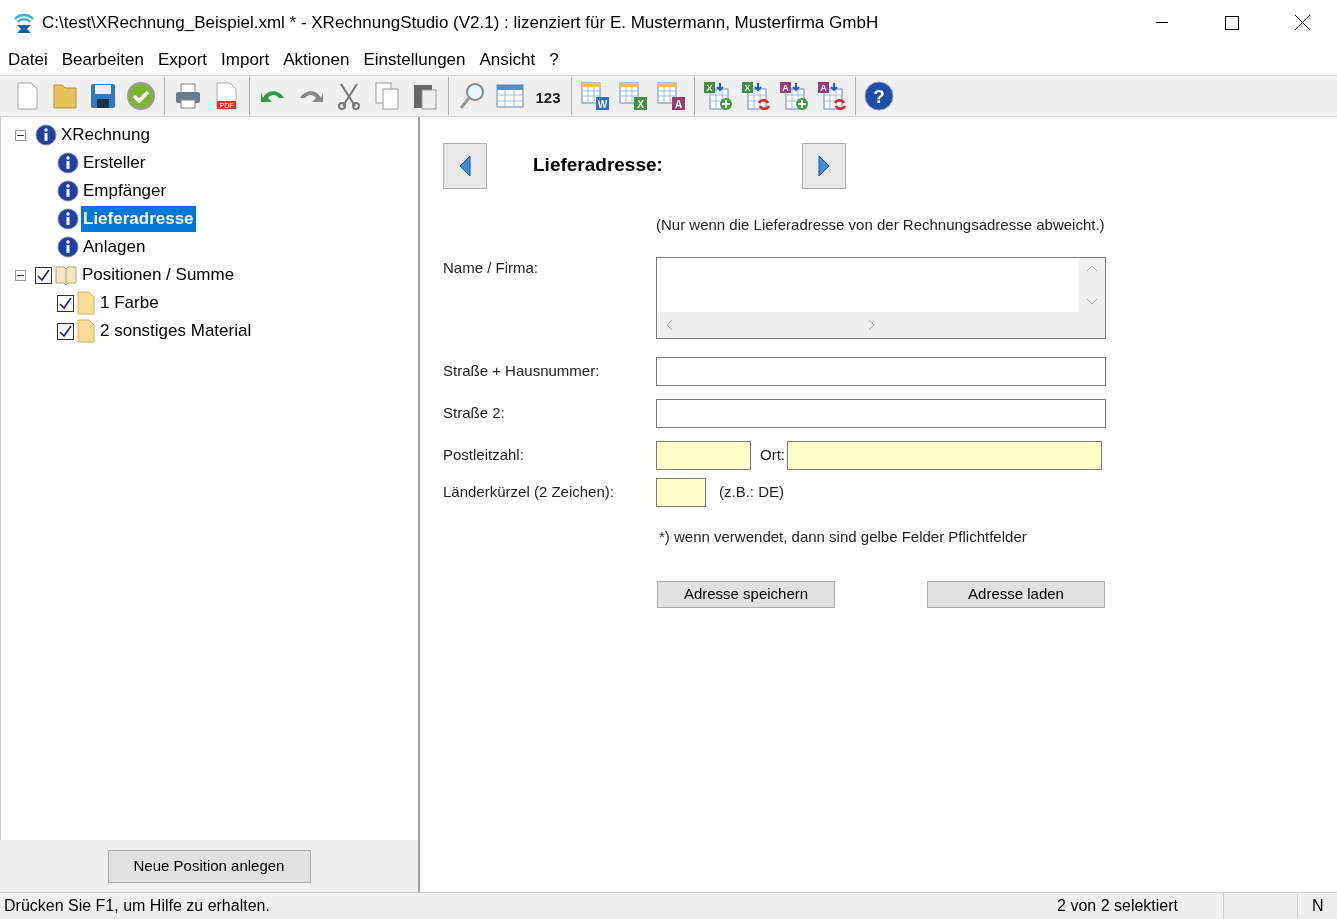 This screenshot has width=1337, height=919. Describe the element at coordinates (414, 60) in the screenshot. I see `menu-item: Einstellungen` at that location.